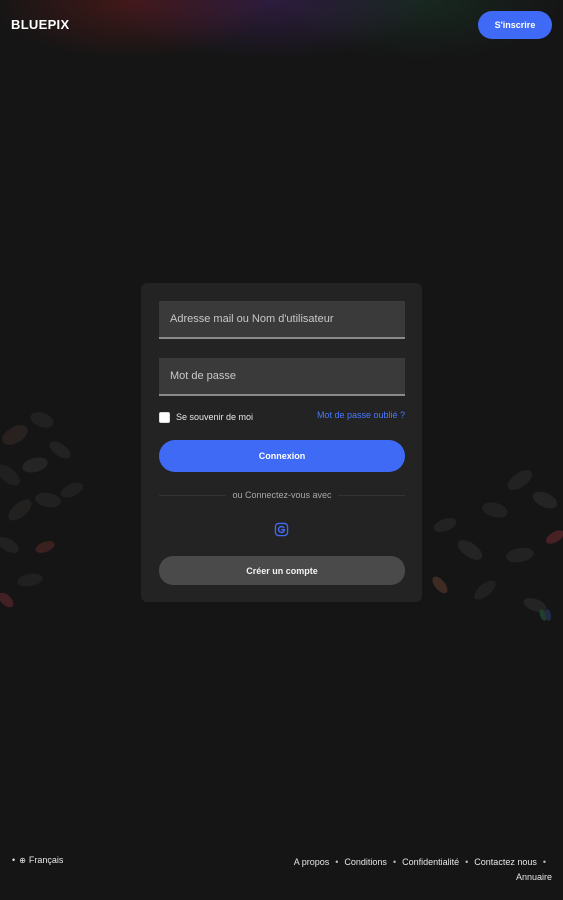  I want to click on footer-link-terms: Conditions, so click(365, 862).